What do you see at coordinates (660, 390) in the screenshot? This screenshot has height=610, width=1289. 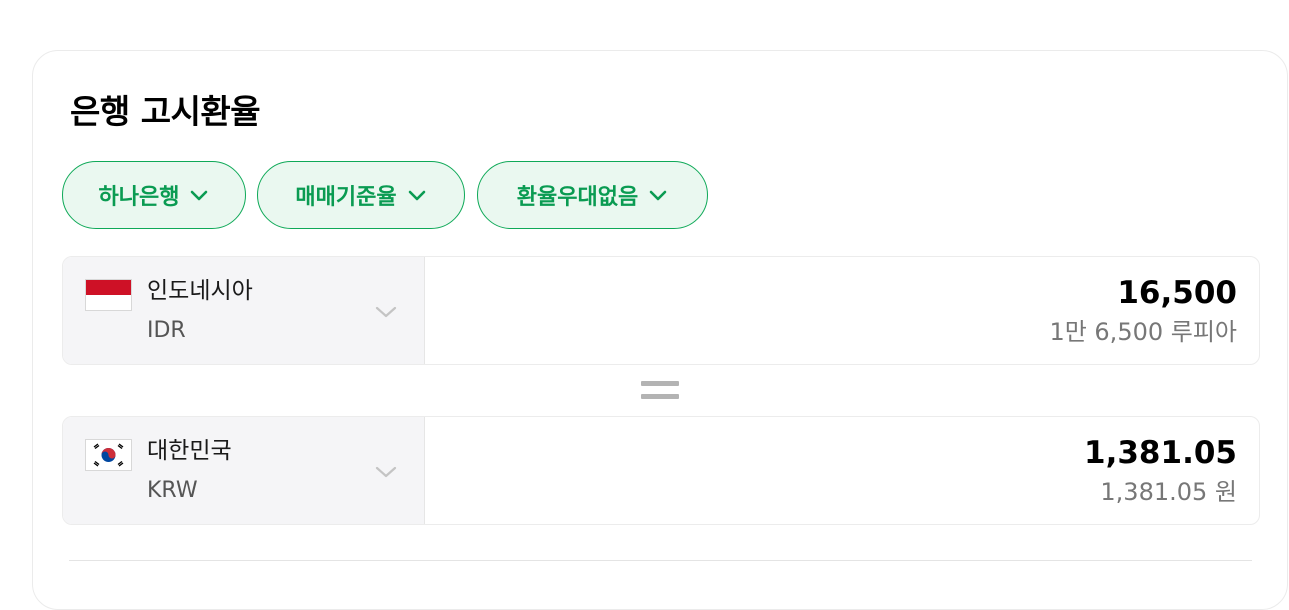 I see `equals-icon` at bounding box center [660, 390].